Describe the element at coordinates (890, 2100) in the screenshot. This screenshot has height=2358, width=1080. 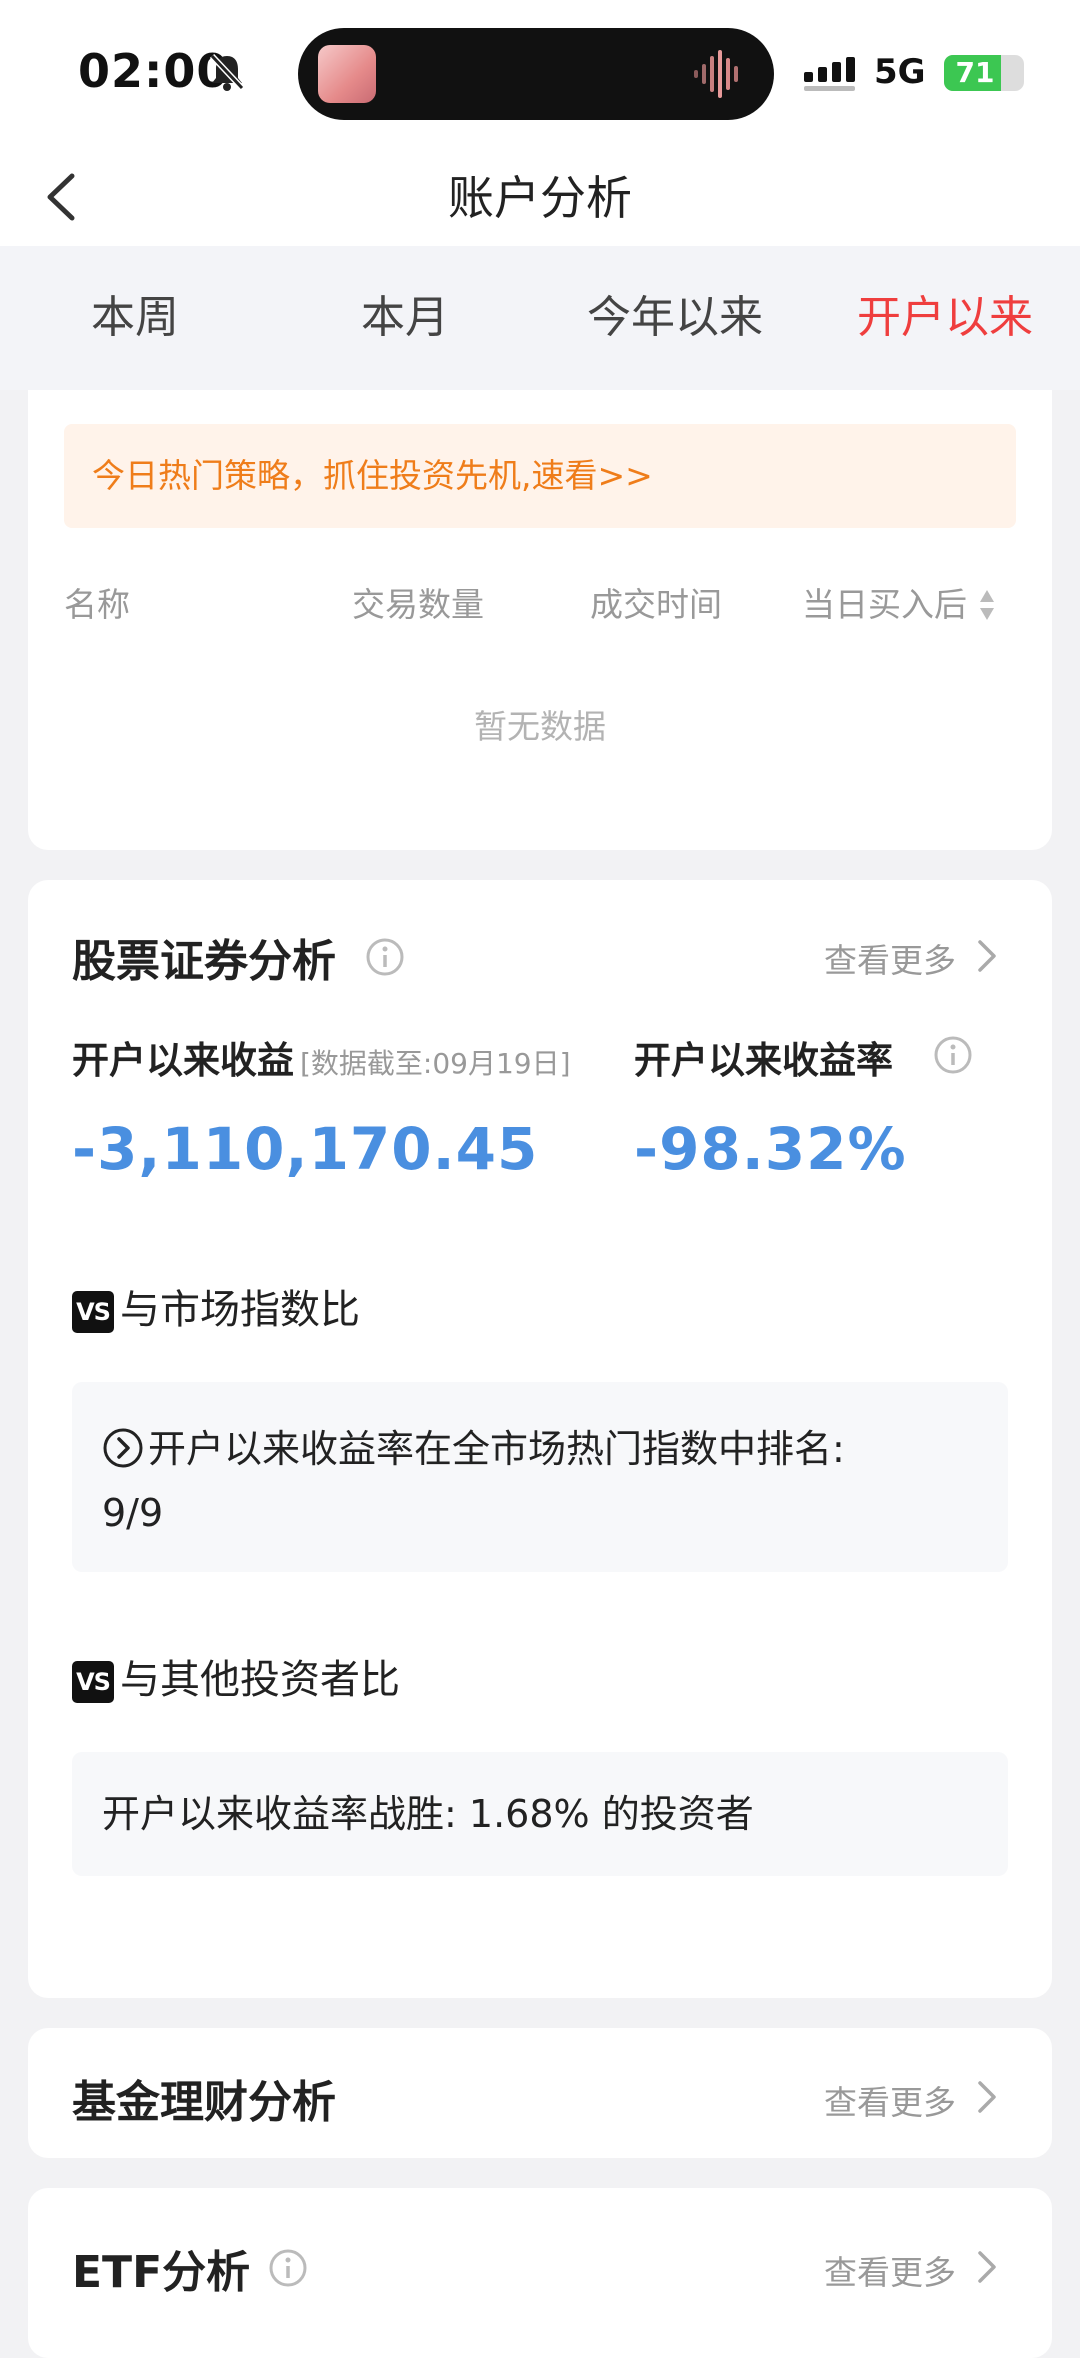
I see `fund-view-more-link: 查看更多` at that location.